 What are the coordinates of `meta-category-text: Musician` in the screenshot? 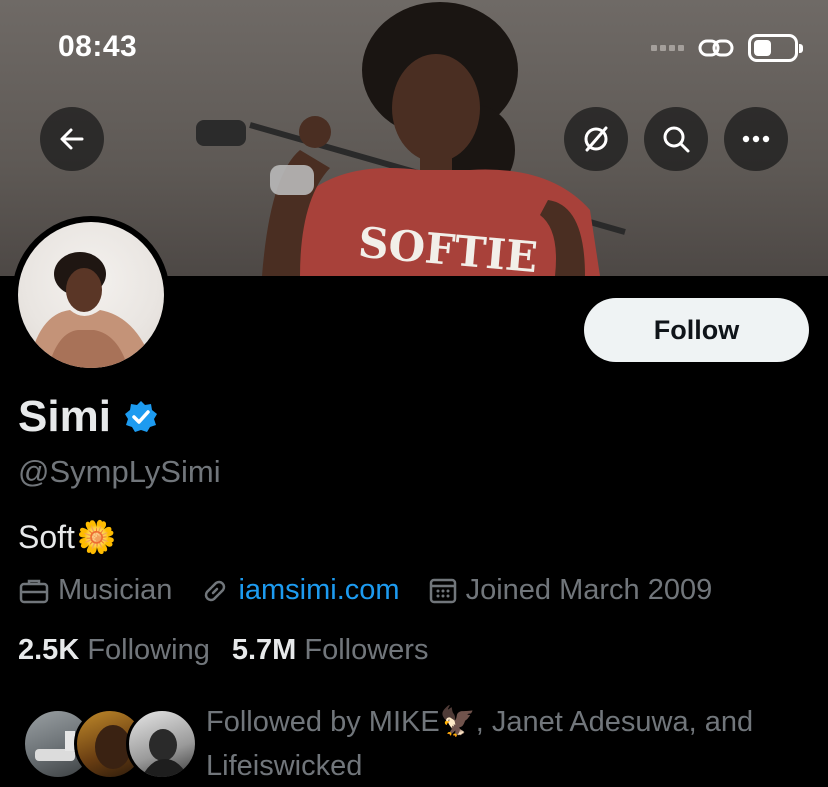 It's located at (115, 590).